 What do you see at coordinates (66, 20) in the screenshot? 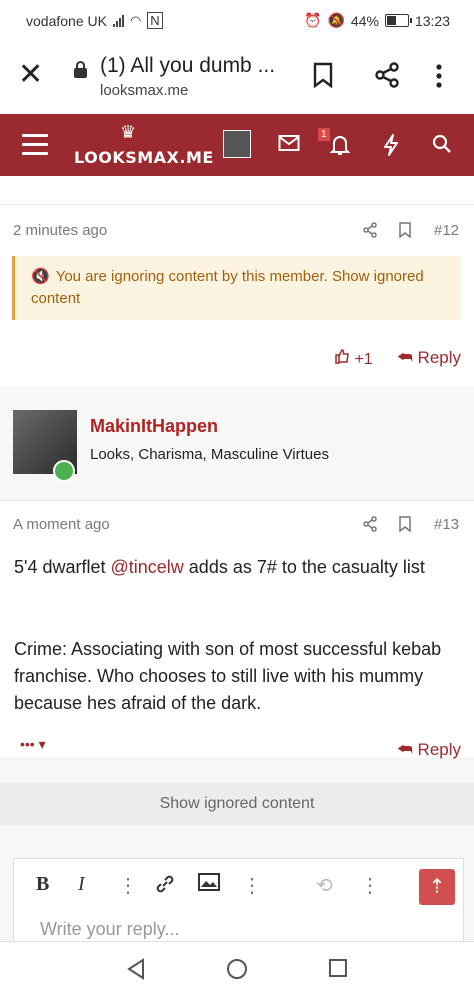
I see `carrier-label: vodafone UK` at bounding box center [66, 20].